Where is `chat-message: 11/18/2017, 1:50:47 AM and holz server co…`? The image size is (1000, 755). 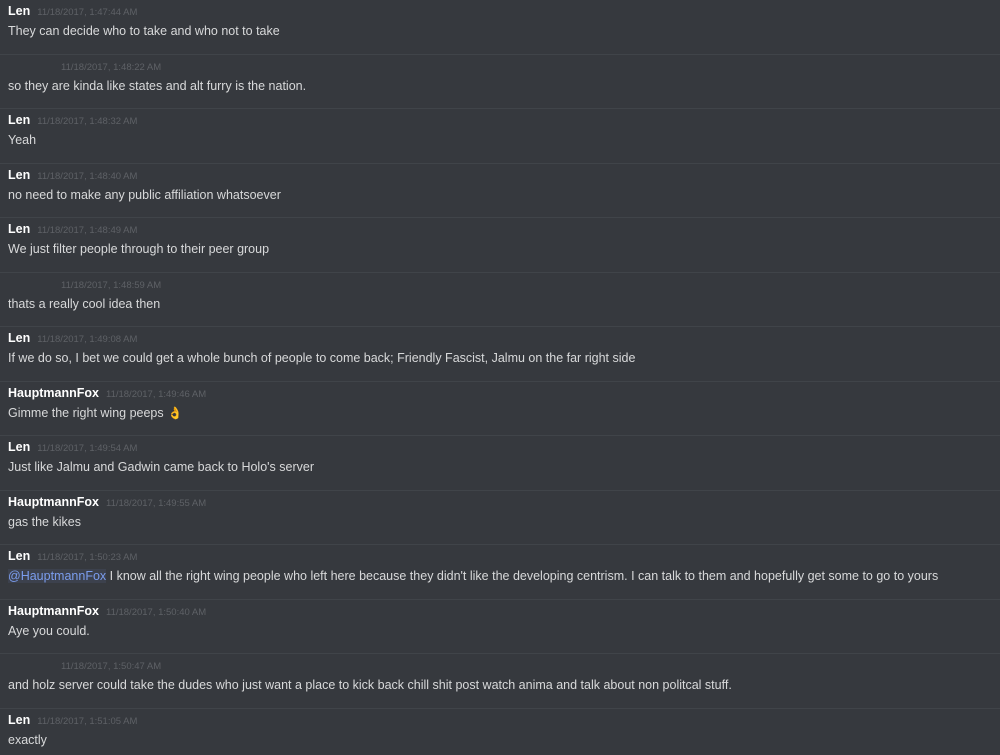 chat-message: 11/18/2017, 1:50:47 AM and holz server co… is located at coordinates (500, 681).